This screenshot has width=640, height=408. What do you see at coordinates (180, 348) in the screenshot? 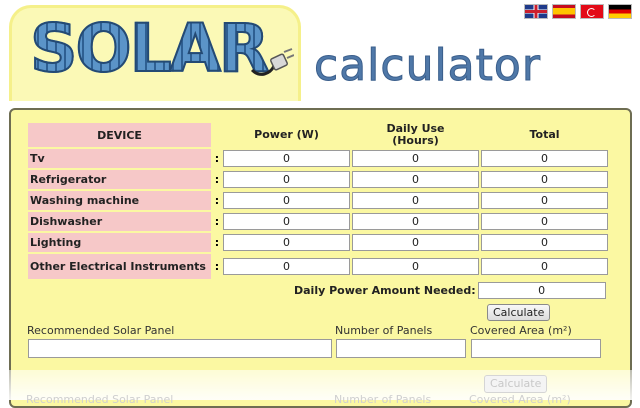
I see `recommended-panel-field` at bounding box center [180, 348].